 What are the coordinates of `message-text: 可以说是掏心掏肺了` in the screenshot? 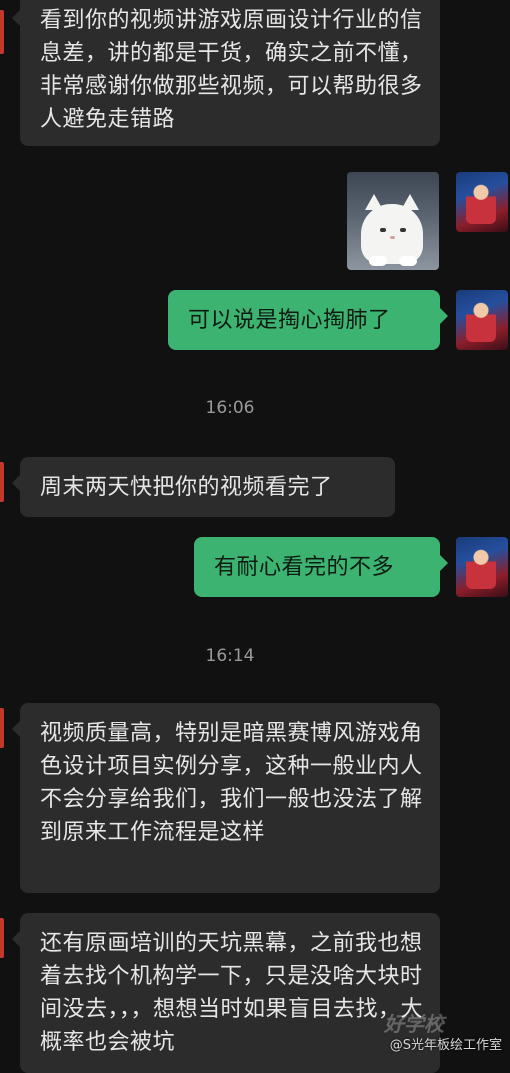 It's located at (289, 320).